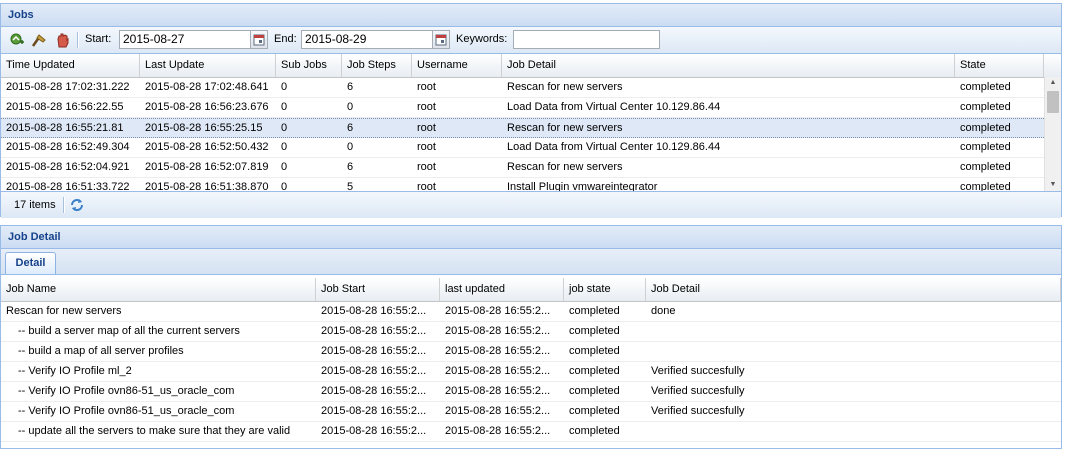 This screenshot has width=1065, height=451. Describe the element at coordinates (502, 289) in the screenshot. I see `col-last-updated: last updated` at that location.